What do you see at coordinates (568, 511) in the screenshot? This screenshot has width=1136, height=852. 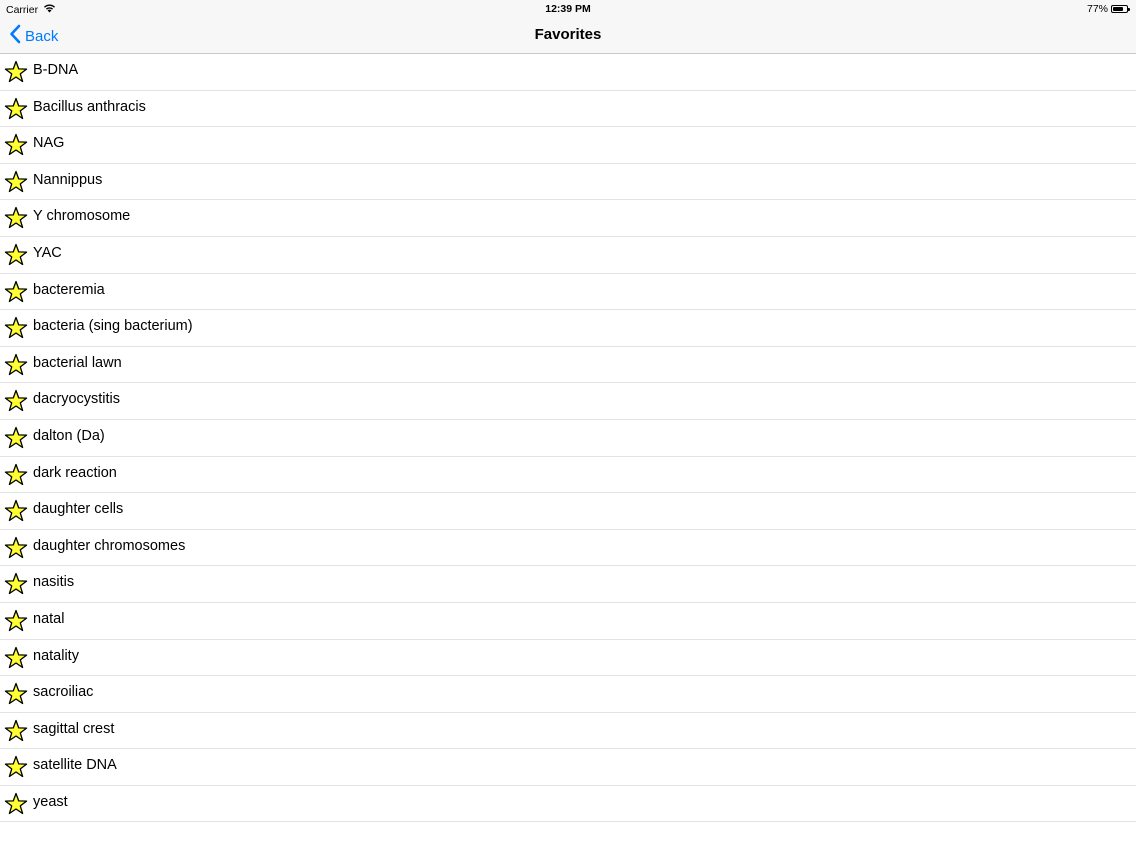 I see `list-item: daughter cells` at bounding box center [568, 511].